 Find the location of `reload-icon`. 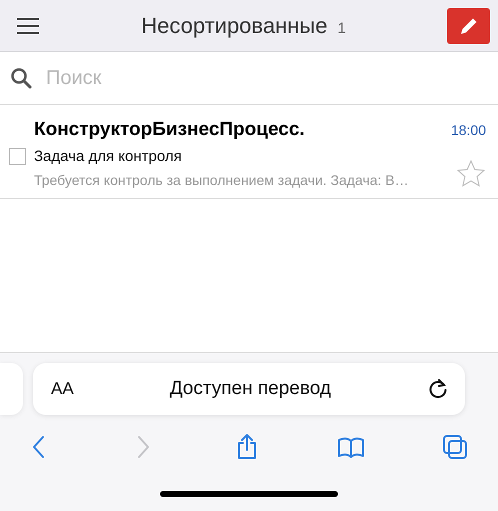

reload-icon is located at coordinates (438, 389).